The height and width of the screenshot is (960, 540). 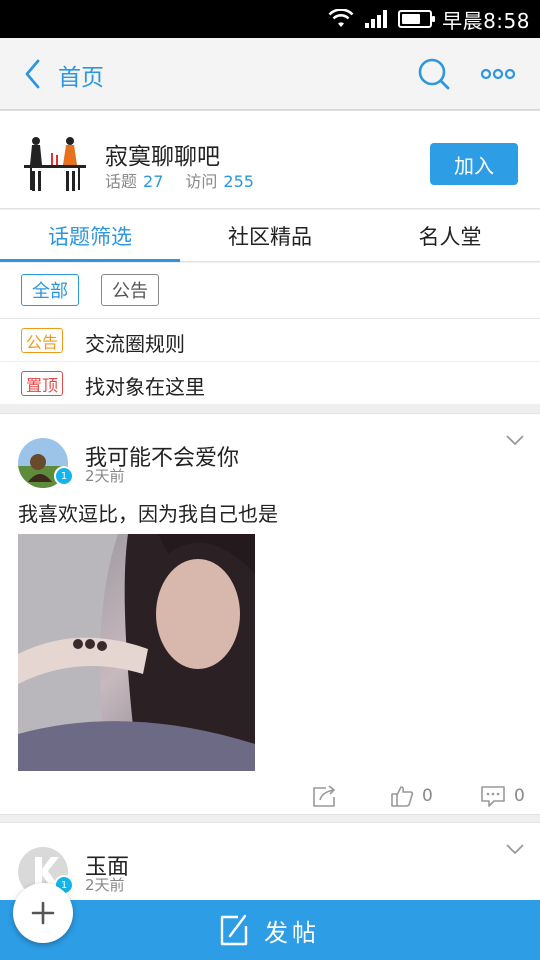 I want to click on visits-count: 255, so click(x=238, y=181).